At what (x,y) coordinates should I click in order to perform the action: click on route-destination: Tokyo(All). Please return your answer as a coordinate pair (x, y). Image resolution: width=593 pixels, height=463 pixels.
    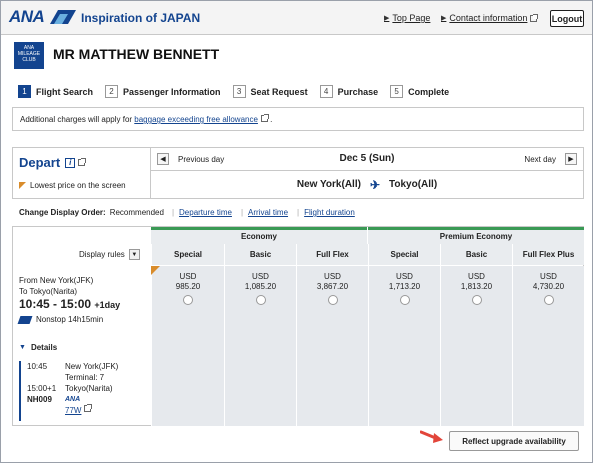
    Looking at the image, I should click on (413, 184).